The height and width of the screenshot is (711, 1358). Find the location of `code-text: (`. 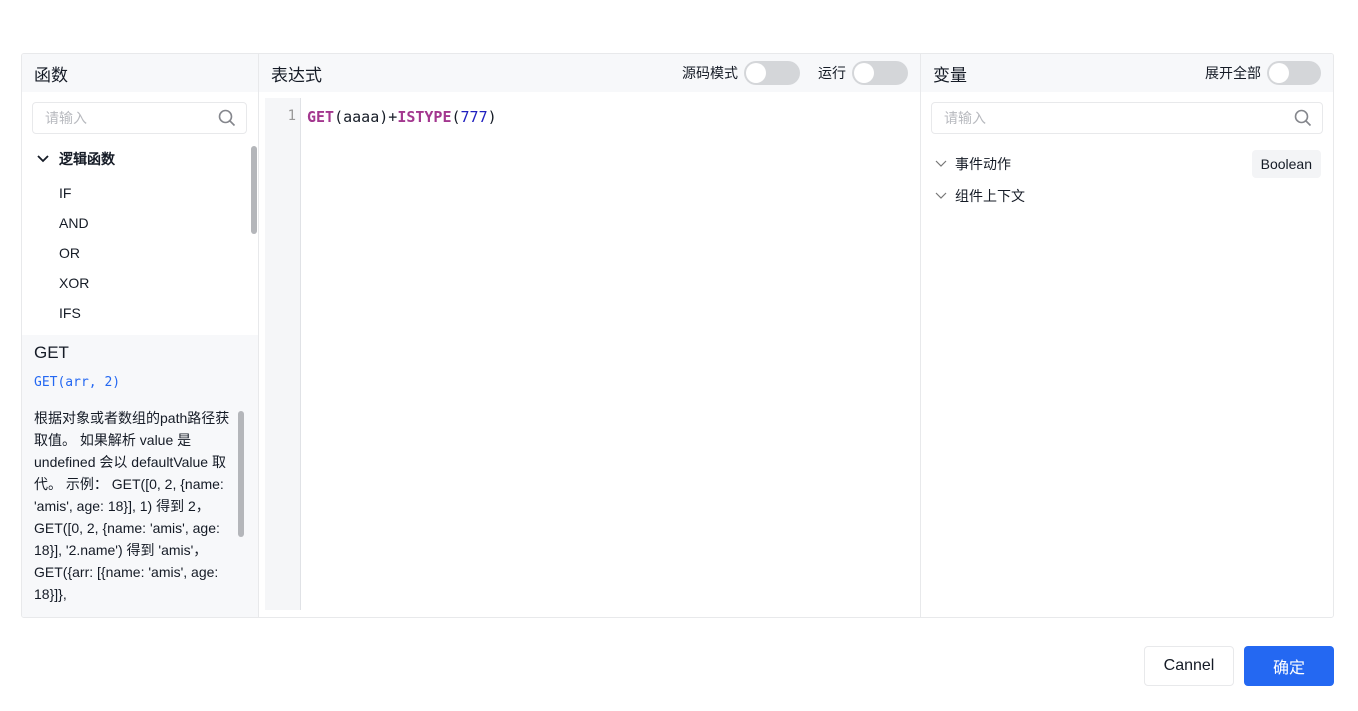

code-text: ( is located at coordinates (456, 117).